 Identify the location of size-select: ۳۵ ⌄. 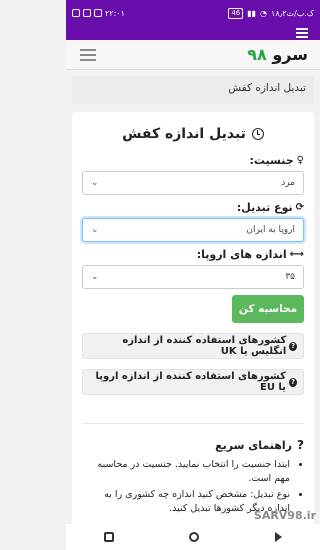
(193, 277).